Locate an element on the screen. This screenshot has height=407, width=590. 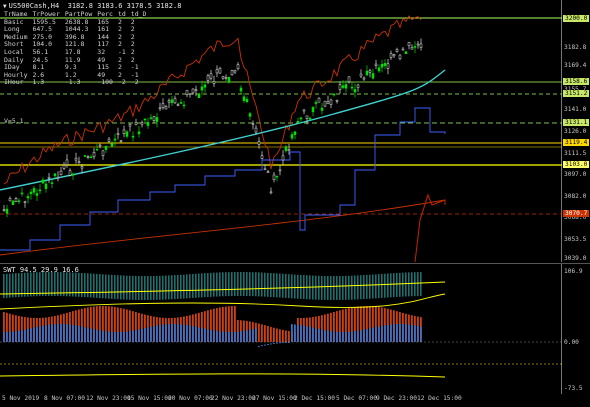
price-tag: 3158.6 is located at coordinates (576, 81).